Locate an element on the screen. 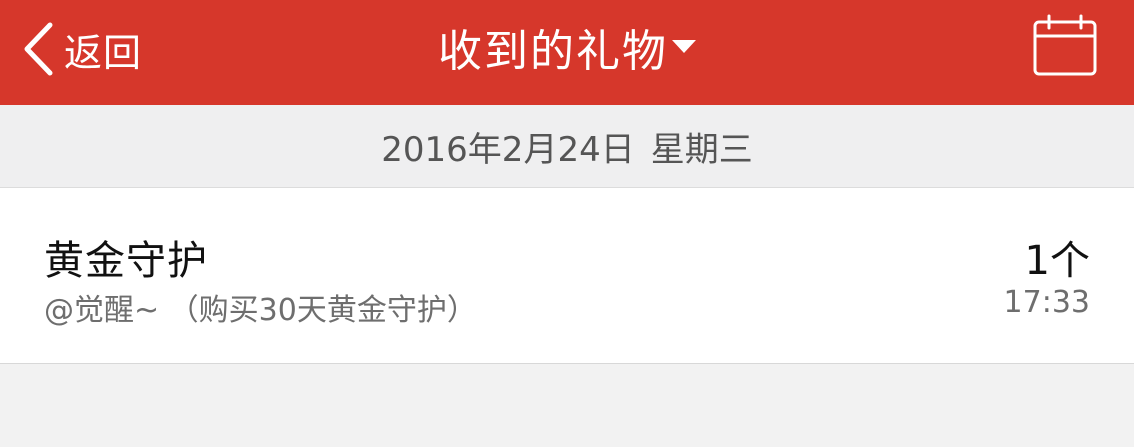  page-title: 收到的礼物 is located at coordinates (553, 51).